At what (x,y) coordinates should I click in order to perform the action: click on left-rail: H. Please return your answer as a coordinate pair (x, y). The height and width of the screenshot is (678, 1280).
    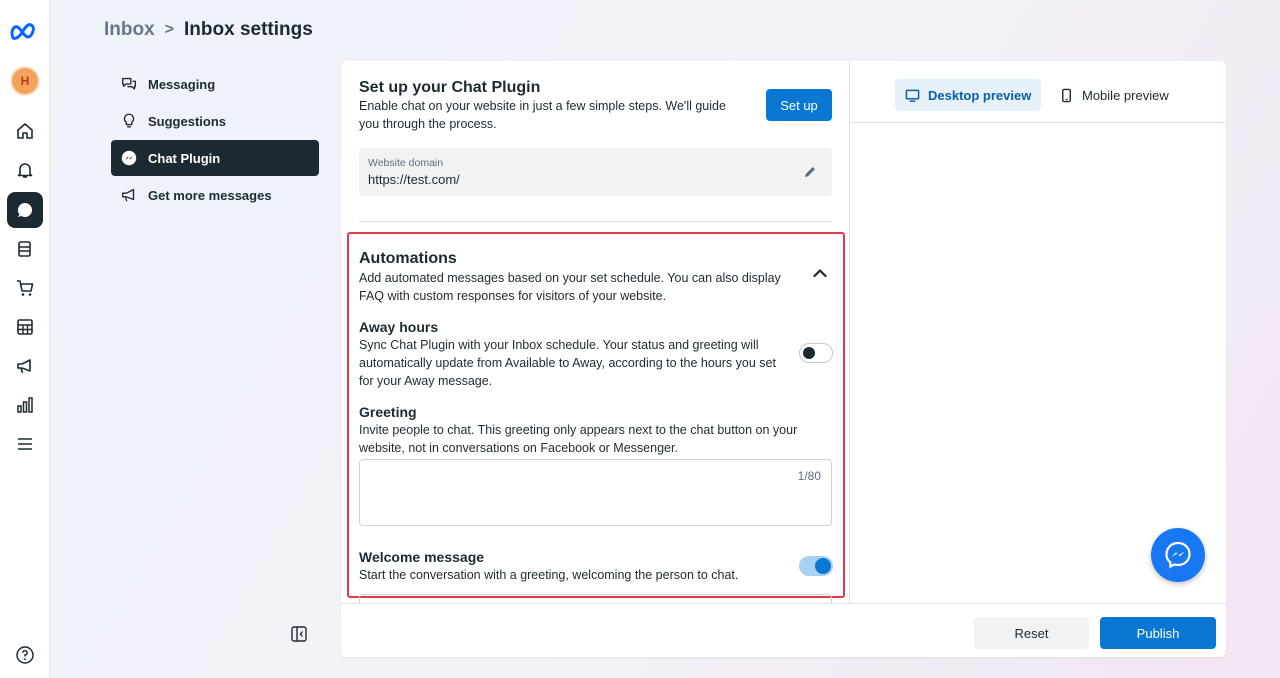
    Looking at the image, I should click on (25, 339).